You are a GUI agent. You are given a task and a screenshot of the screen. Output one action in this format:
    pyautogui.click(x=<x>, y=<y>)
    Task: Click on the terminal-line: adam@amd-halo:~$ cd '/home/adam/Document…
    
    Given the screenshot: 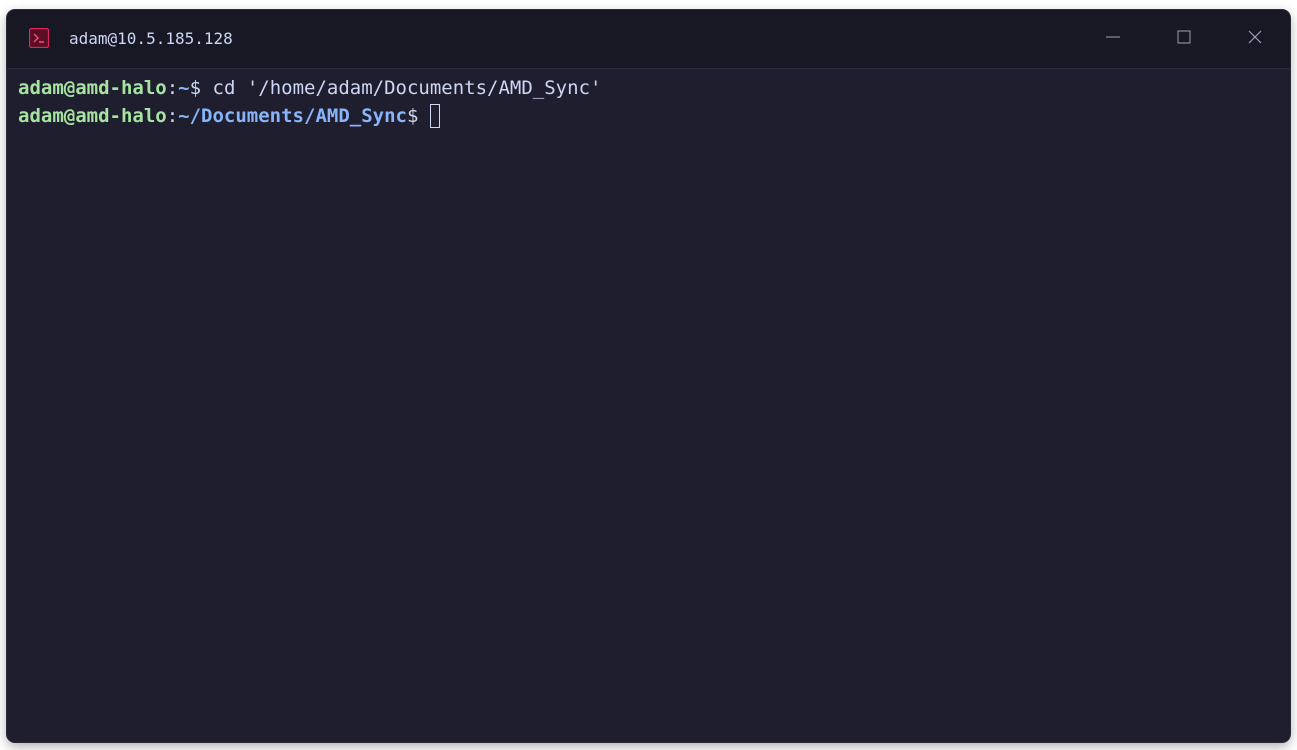 What is the action you would take?
    pyautogui.click(x=648, y=88)
    